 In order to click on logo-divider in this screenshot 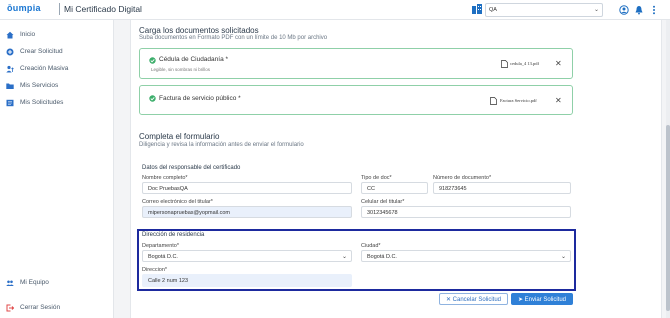, I will do `click(59, 9)`.